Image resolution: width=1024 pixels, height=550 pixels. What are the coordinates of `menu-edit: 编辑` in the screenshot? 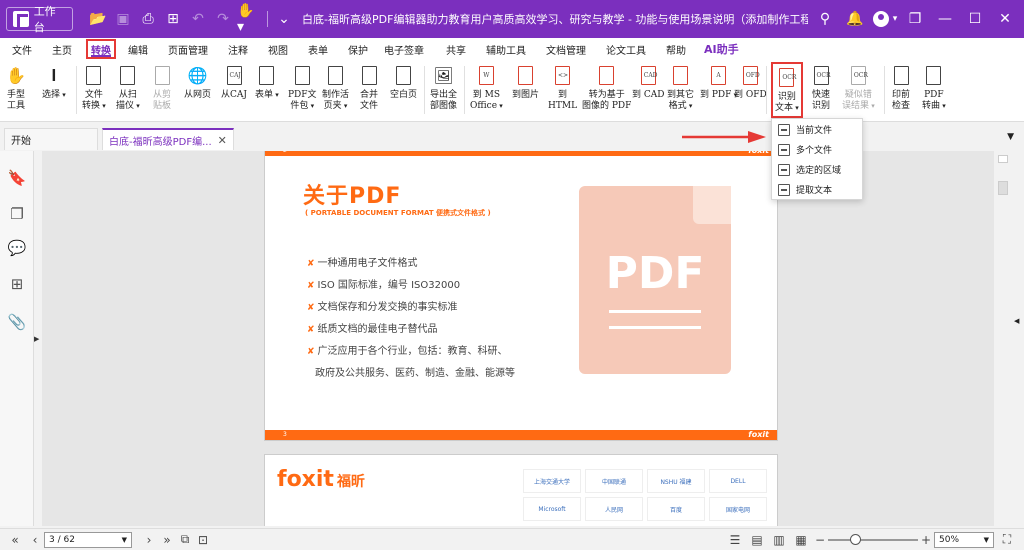 It's located at (138, 49).